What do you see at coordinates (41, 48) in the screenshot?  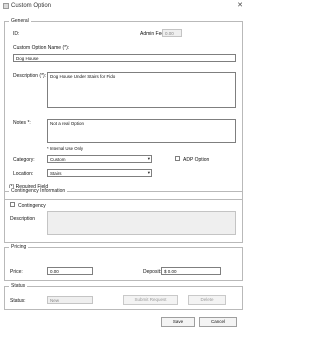 I see `custom-option-name-label: Custom Option Name (*):` at bounding box center [41, 48].